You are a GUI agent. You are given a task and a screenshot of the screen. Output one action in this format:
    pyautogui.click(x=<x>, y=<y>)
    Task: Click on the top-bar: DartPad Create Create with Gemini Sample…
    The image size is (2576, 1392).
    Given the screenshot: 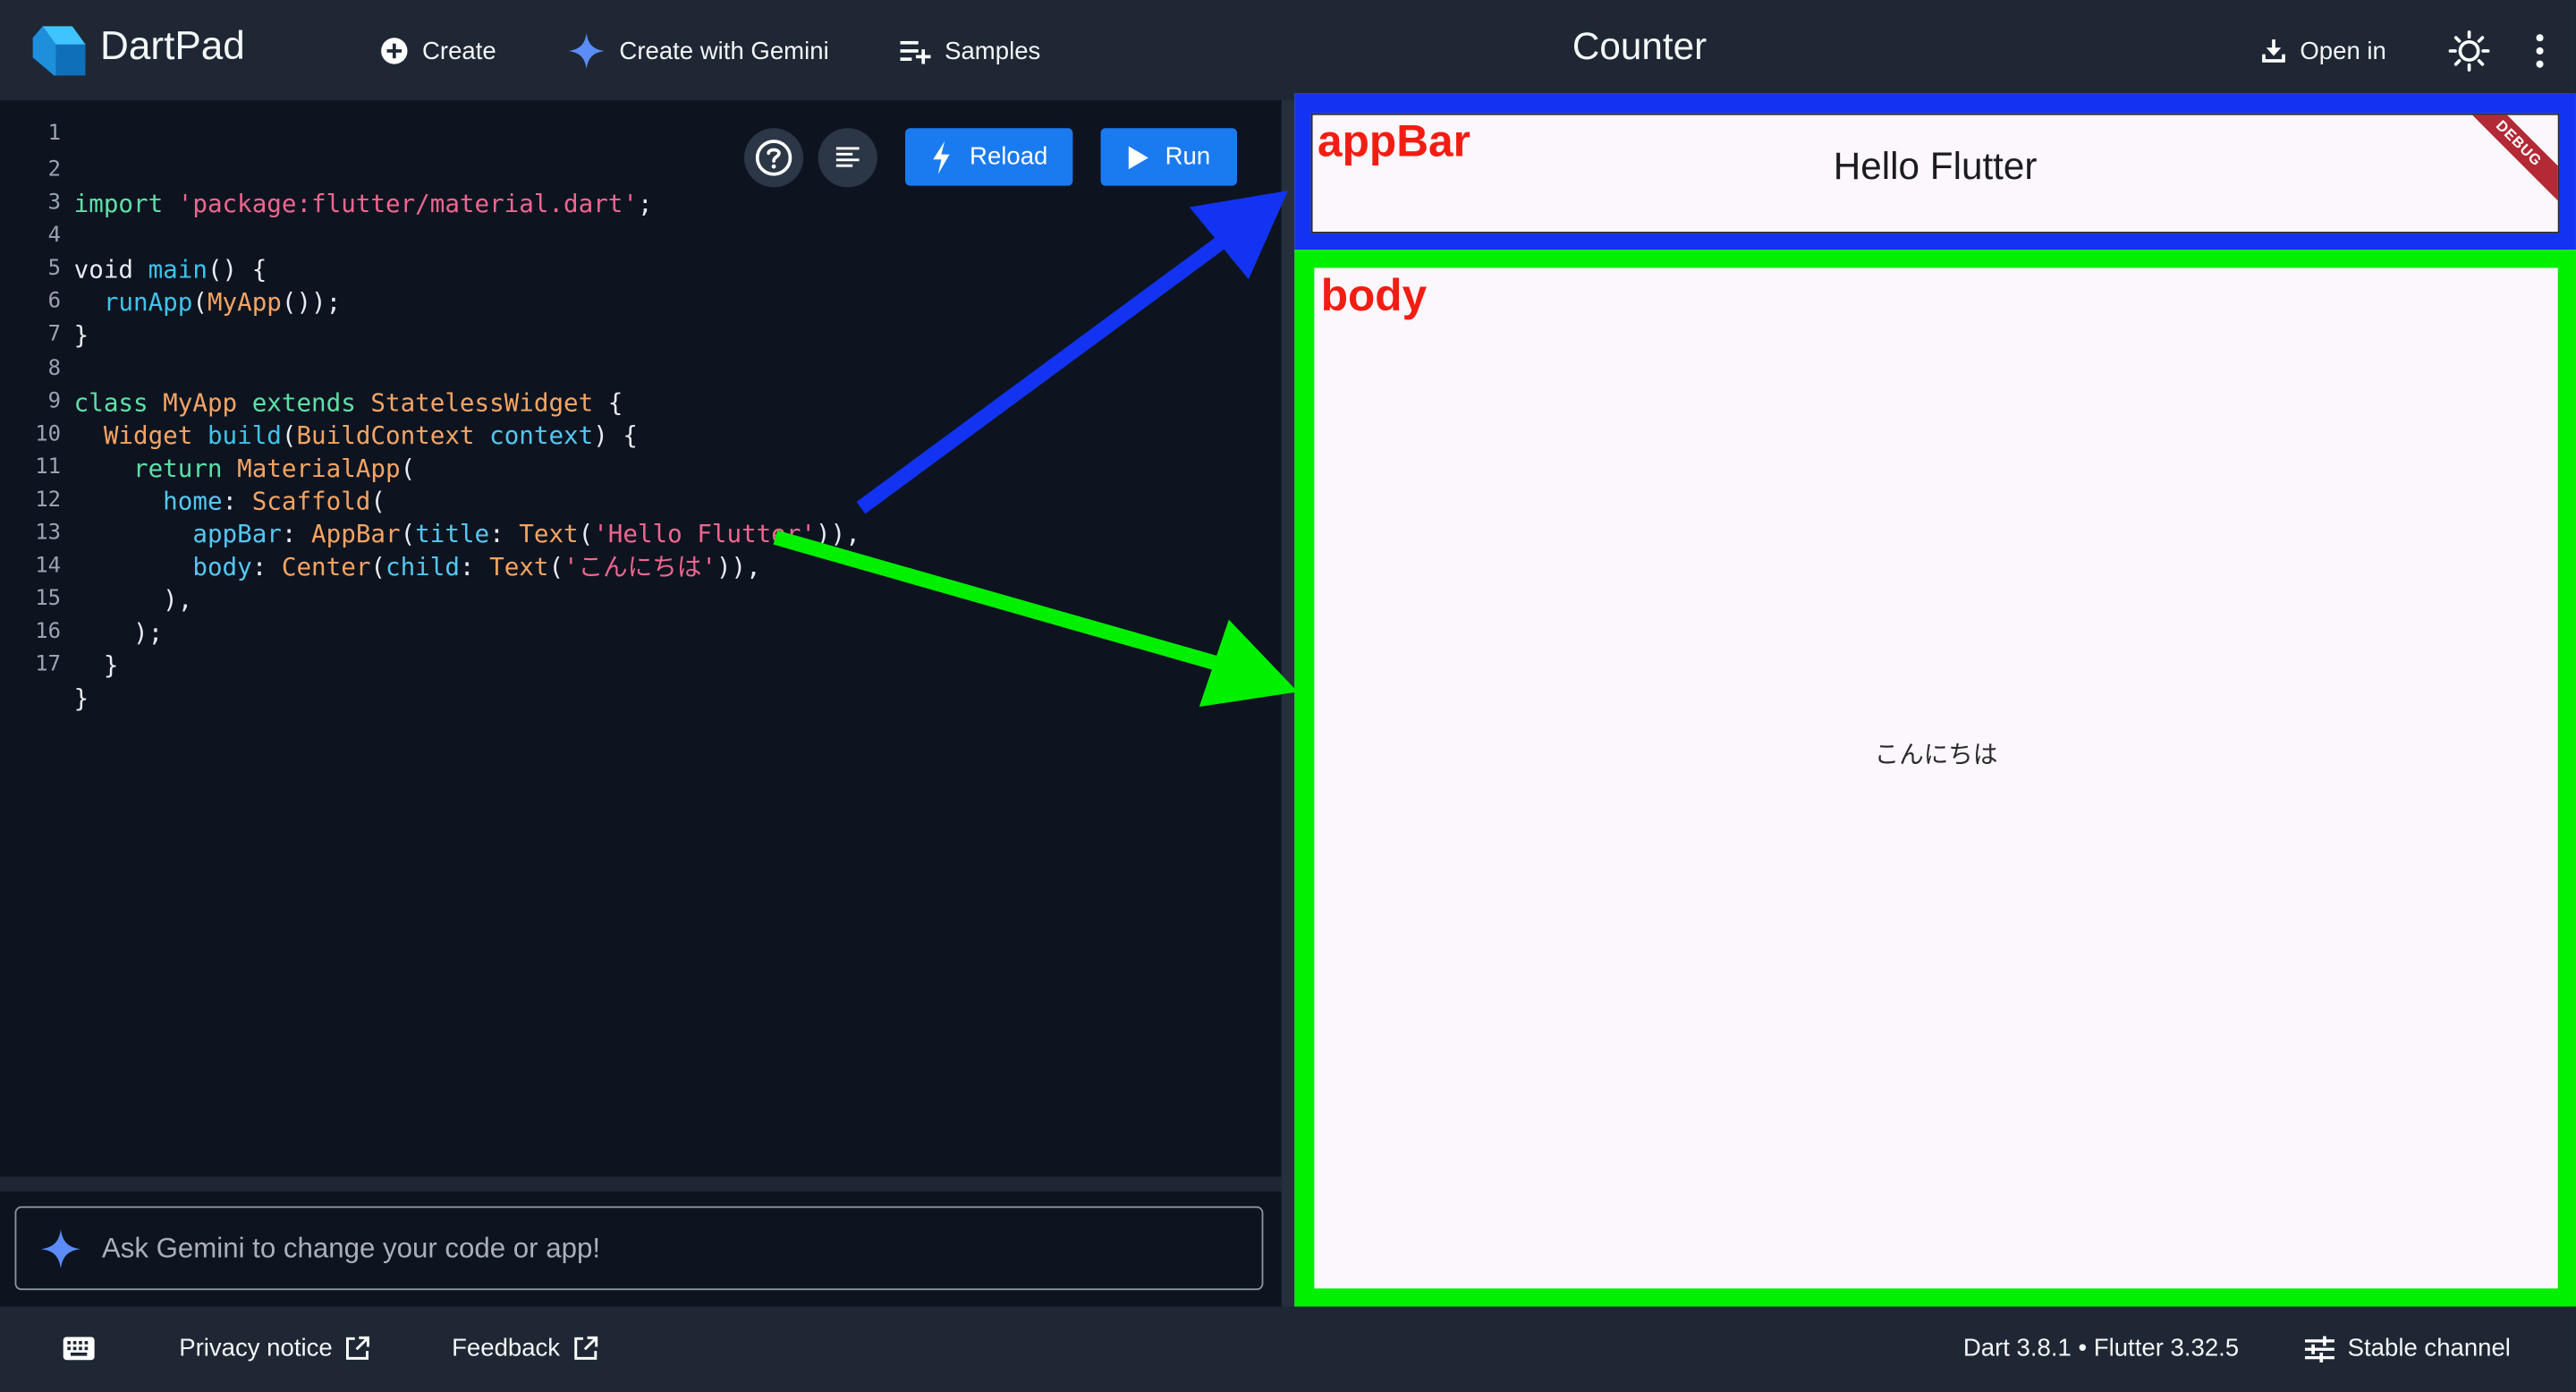 What is the action you would take?
    pyautogui.click(x=1288, y=50)
    